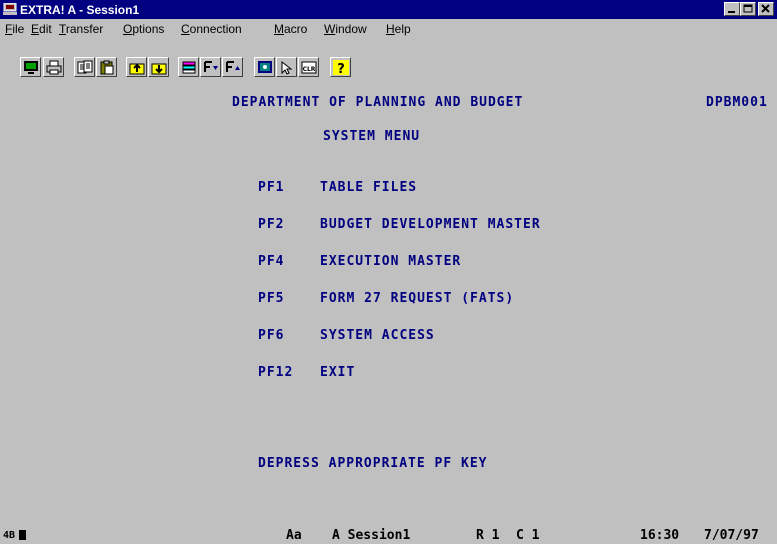  Describe the element at coordinates (737, 102) in the screenshot. I see `screen-id: DPBM001` at that location.